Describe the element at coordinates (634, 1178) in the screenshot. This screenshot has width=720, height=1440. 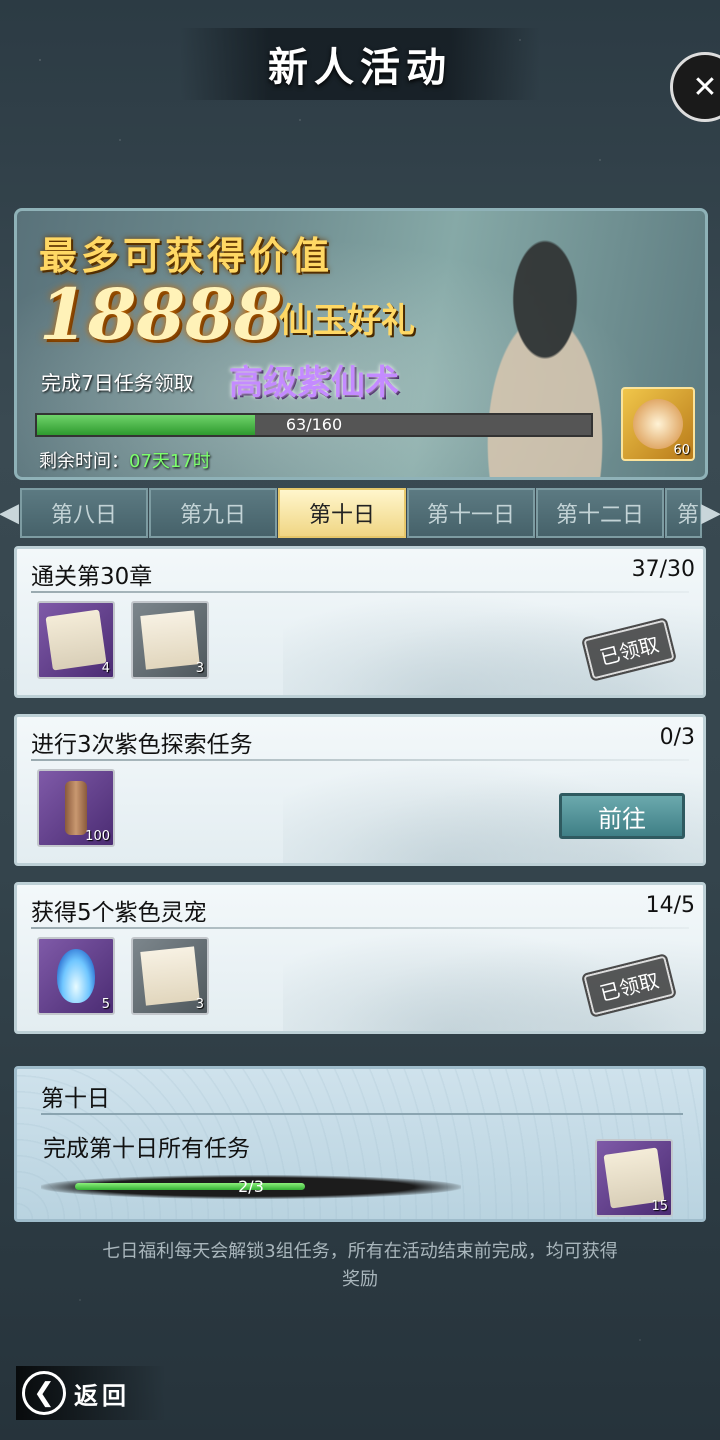
I see `summary-reward-item: 15` at that location.